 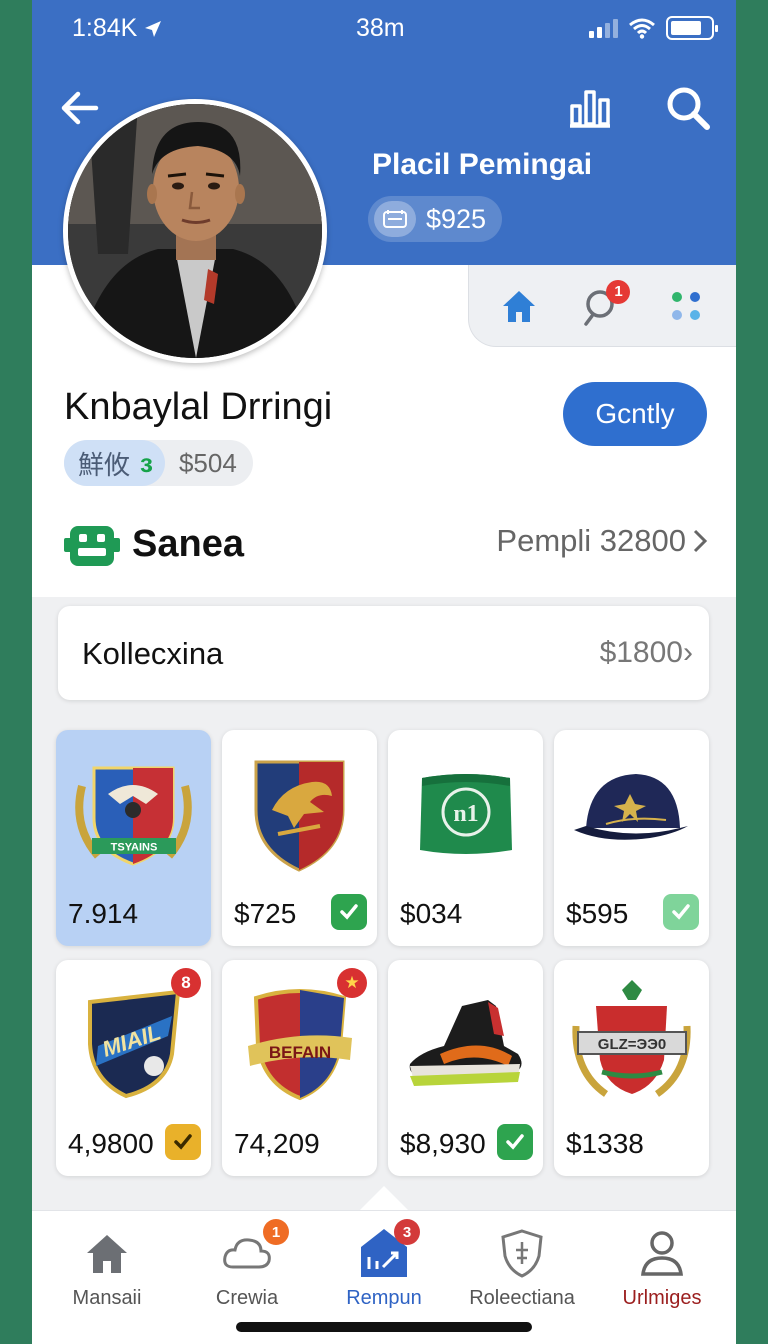 What do you see at coordinates (92, 545) in the screenshot?
I see `robot-icon` at bounding box center [92, 545].